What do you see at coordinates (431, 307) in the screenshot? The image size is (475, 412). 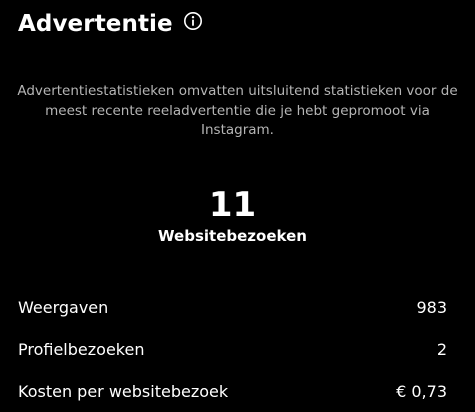 I see `stat-value: 983` at bounding box center [431, 307].